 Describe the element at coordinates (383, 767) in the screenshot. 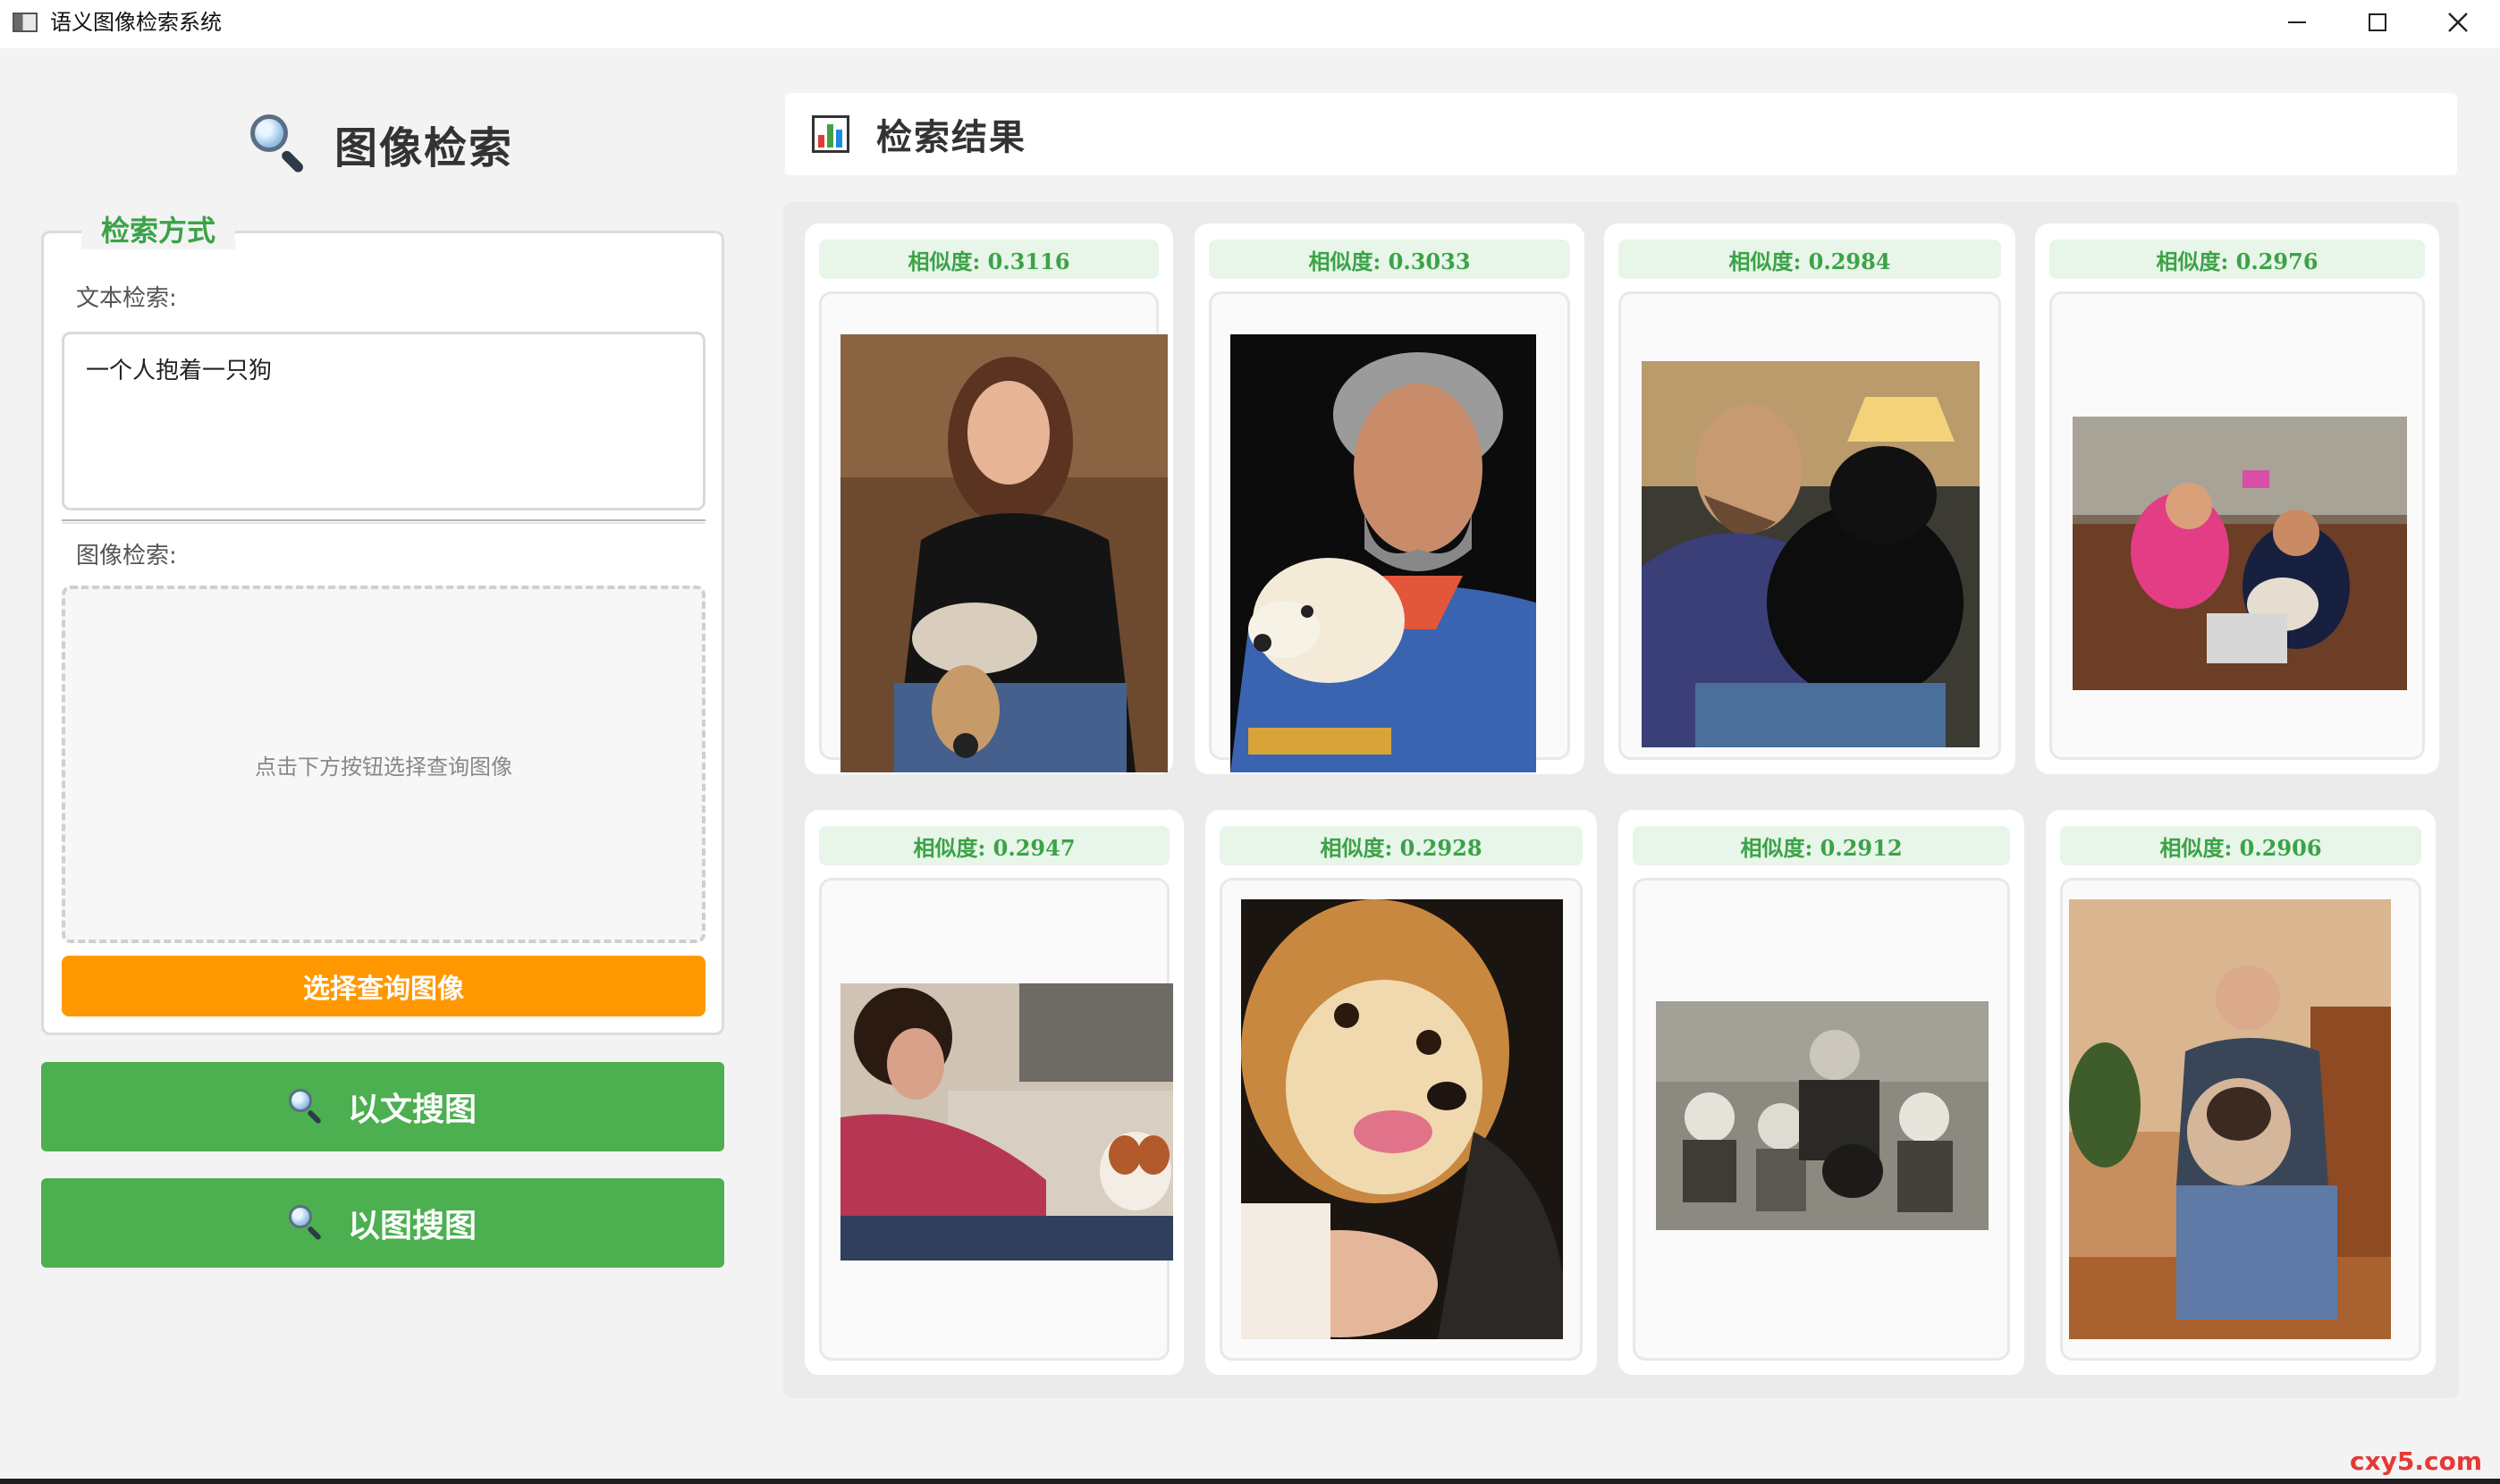

I see `query-image-placeholder: 点击下方按钮选择查询图像` at that location.